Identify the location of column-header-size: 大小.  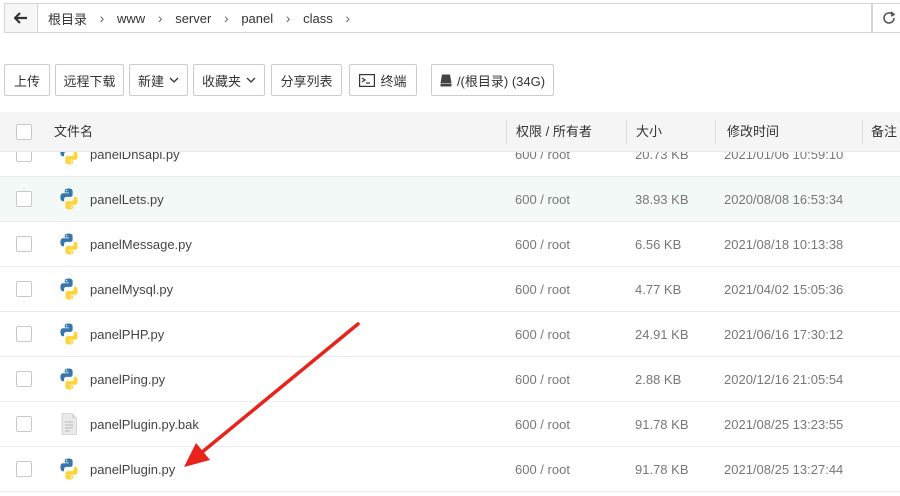
(649, 132).